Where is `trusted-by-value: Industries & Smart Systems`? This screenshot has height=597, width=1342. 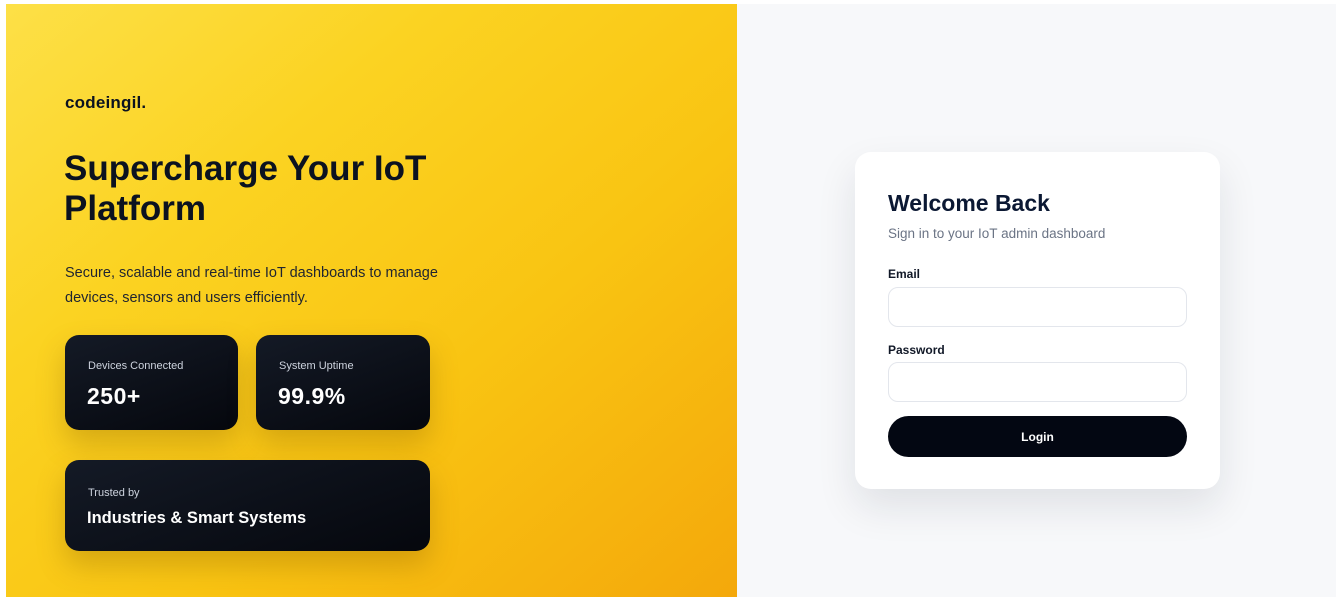
trusted-by-value: Industries & Smart Systems is located at coordinates (197, 518).